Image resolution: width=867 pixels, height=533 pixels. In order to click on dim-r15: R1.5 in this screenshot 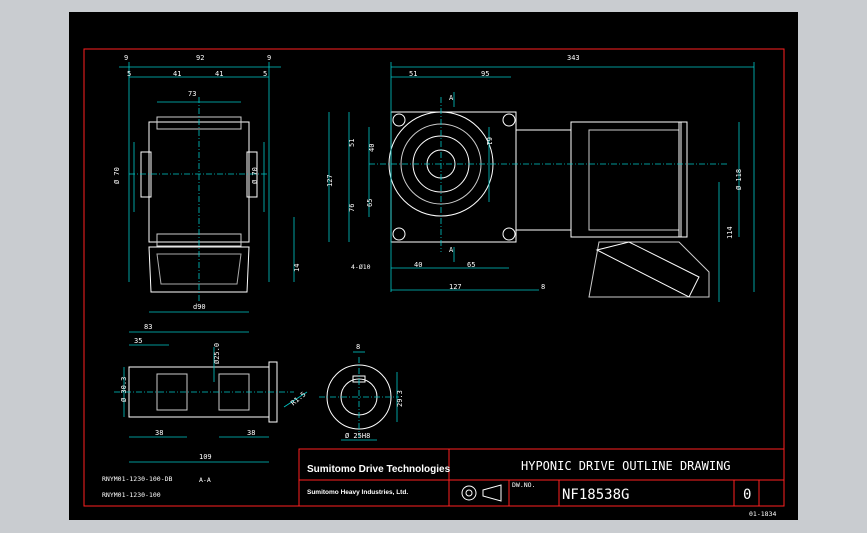, I will do `click(298, 398)`.